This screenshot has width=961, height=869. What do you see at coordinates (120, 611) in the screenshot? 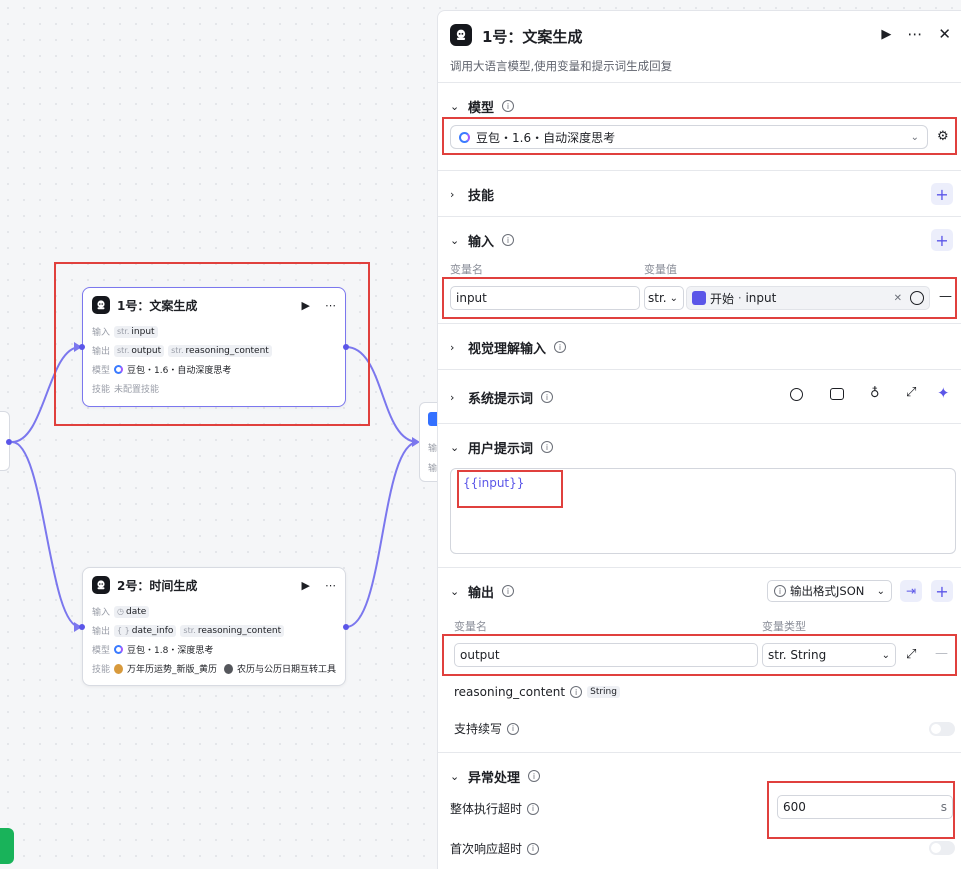
I see `clock-icon: ◷` at bounding box center [120, 611].